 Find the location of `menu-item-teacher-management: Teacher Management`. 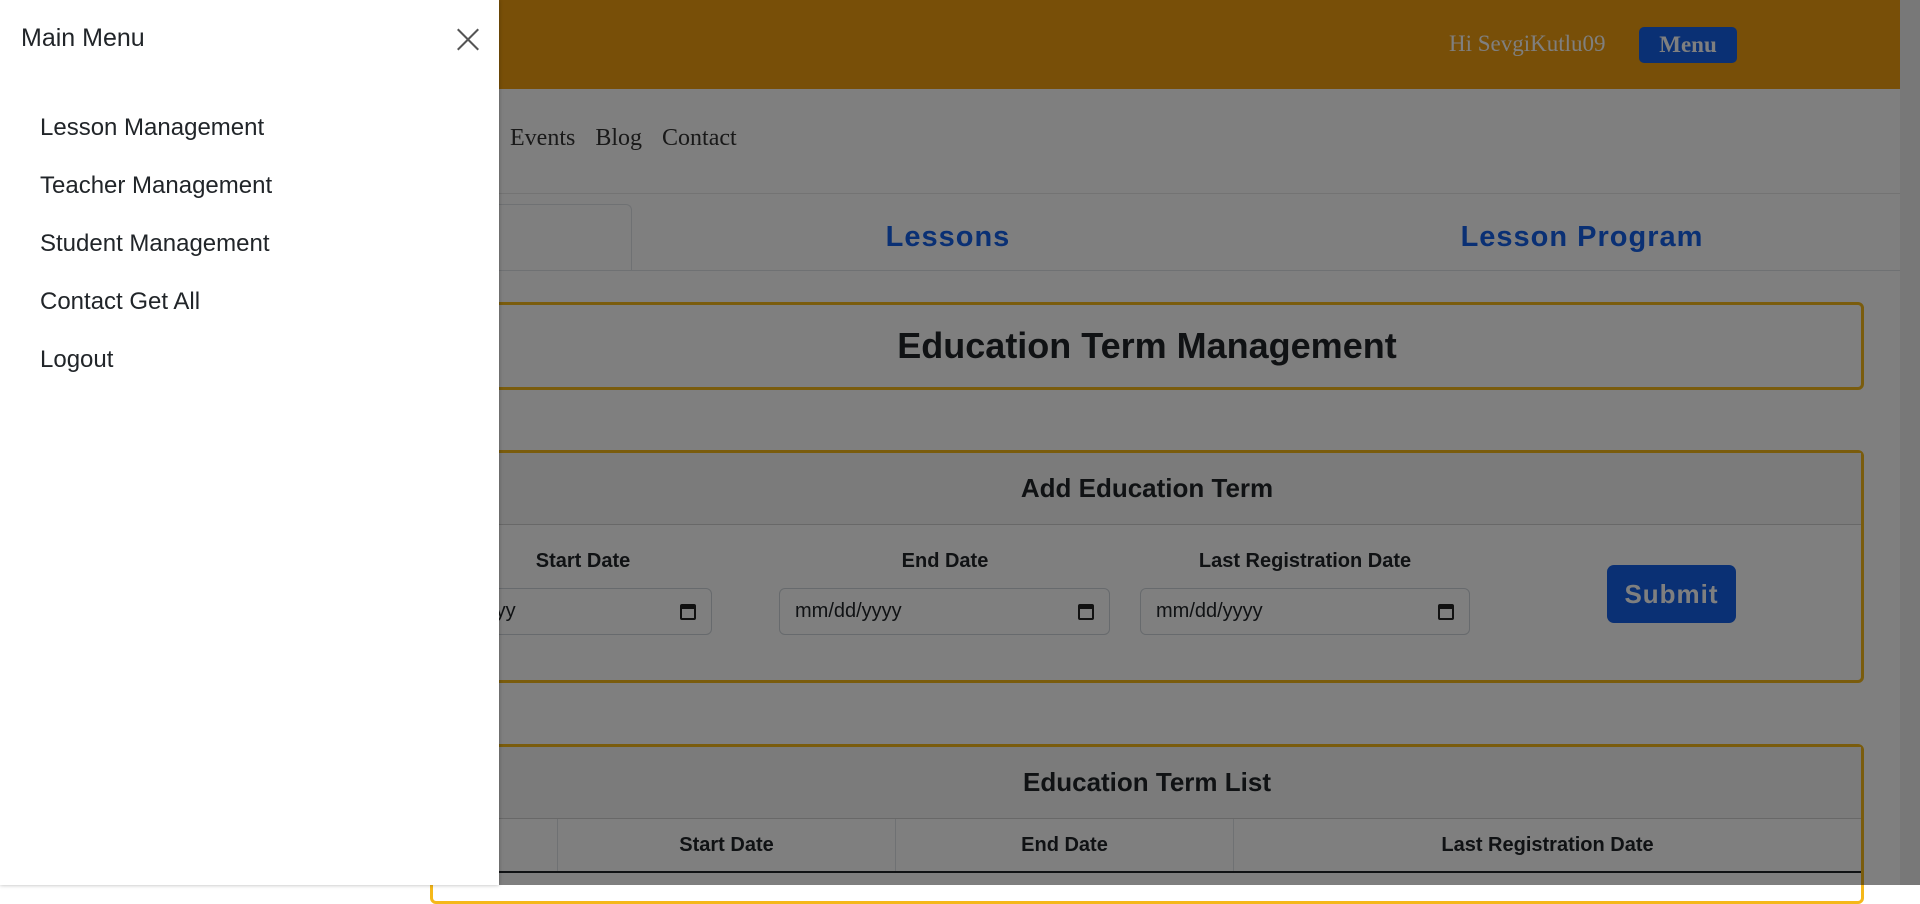

menu-item-teacher-management: Teacher Management is located at coordinates (156, 194).